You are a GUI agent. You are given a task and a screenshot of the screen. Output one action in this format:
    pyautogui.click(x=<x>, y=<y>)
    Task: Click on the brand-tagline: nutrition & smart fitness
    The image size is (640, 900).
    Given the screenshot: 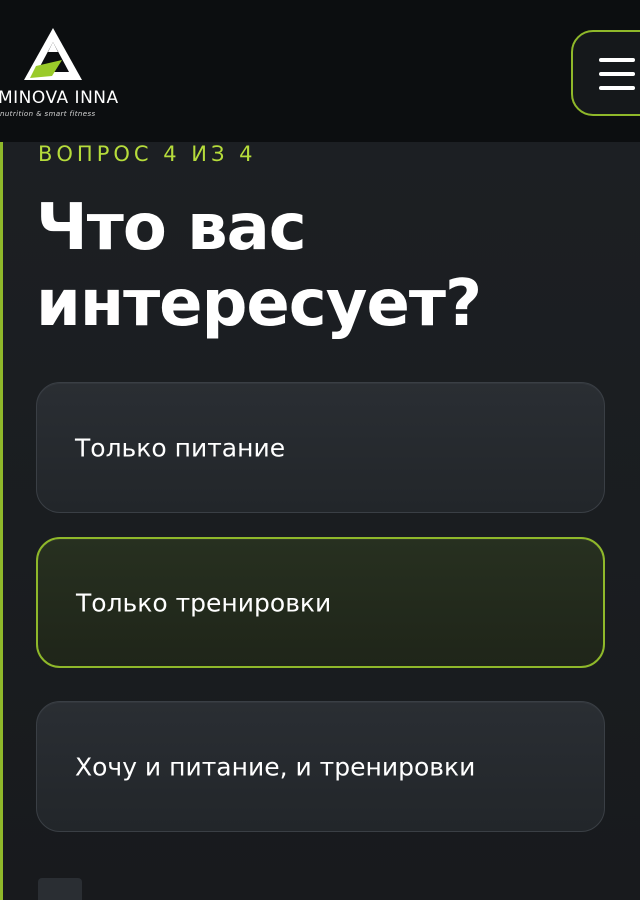 What is the action you would take?
    pyautogui.click(x=48, y=114)
    